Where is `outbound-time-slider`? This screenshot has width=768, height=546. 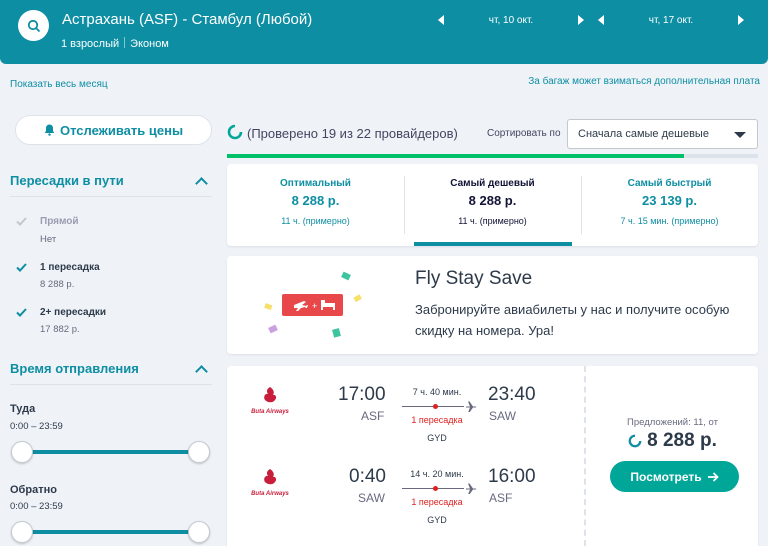 outbound-time-slider is located at coordinates (111, 452).